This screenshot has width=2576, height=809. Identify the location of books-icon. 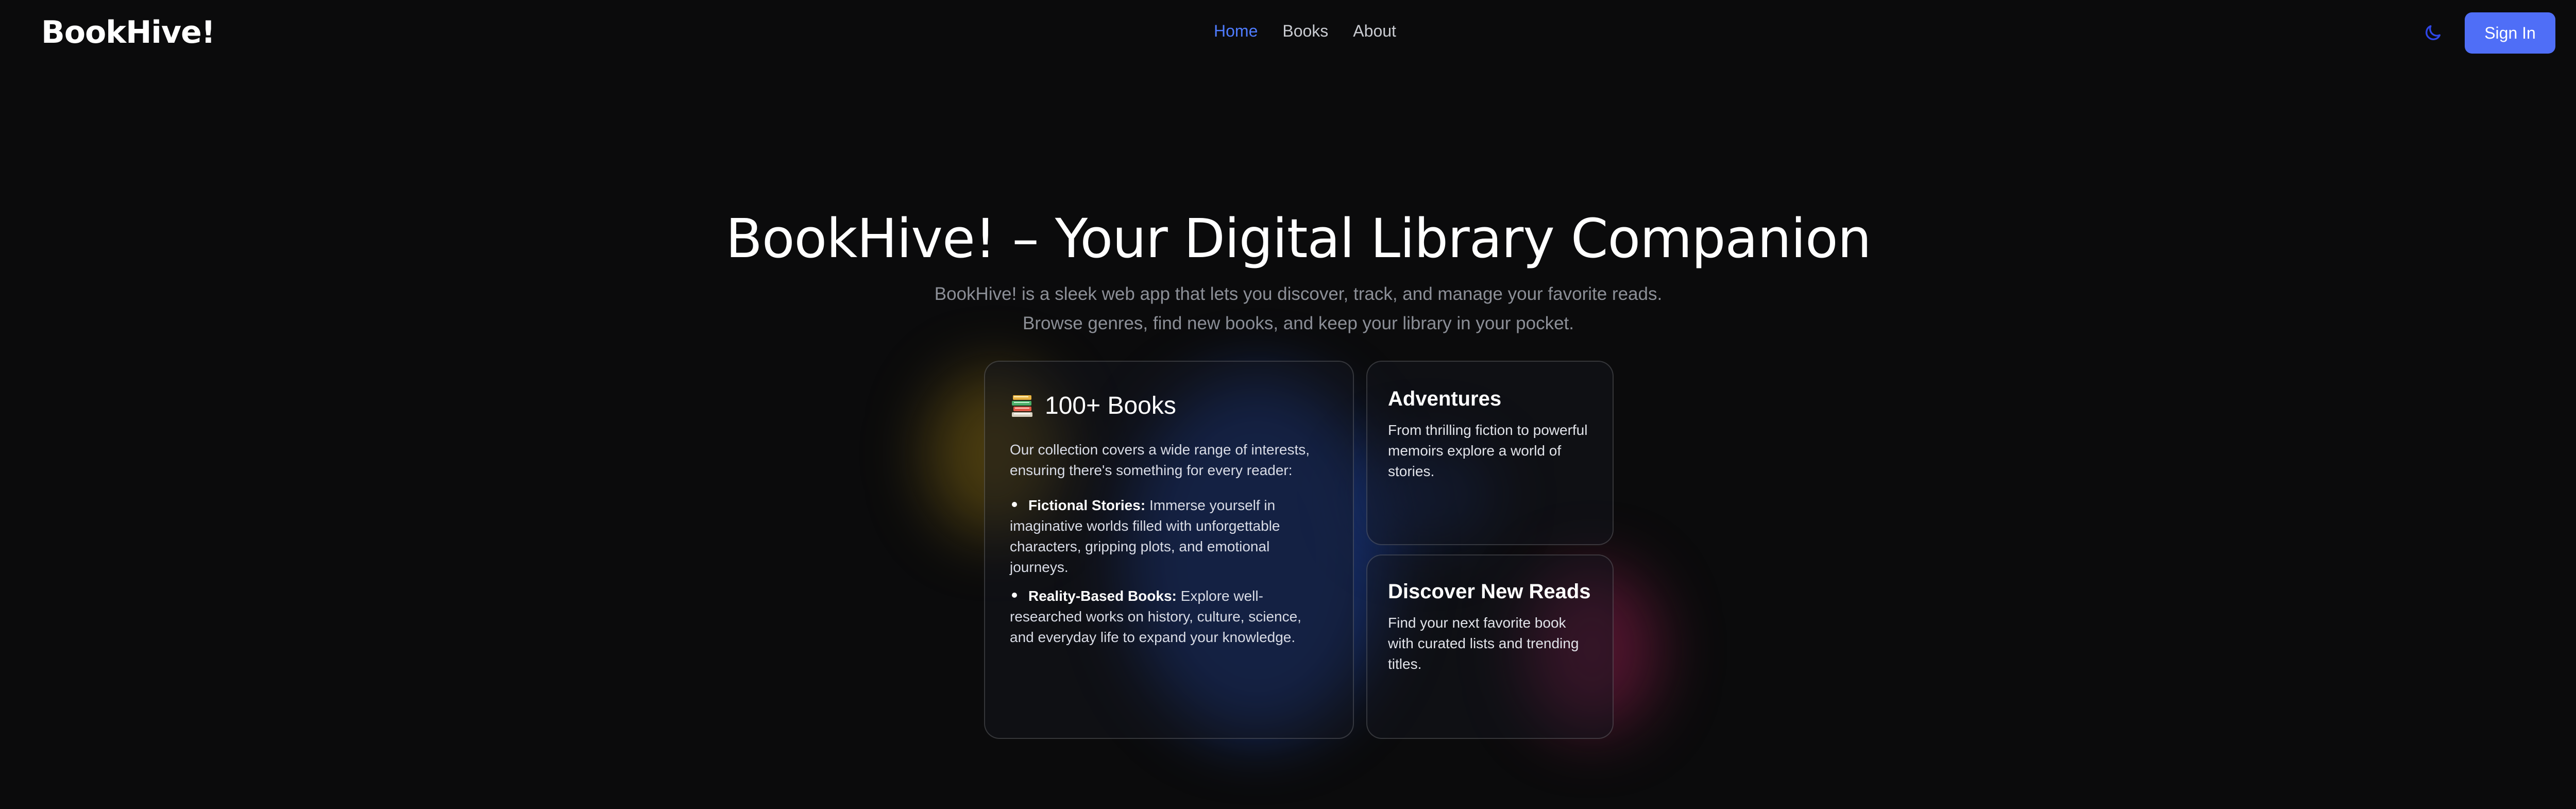
(1022, 406).